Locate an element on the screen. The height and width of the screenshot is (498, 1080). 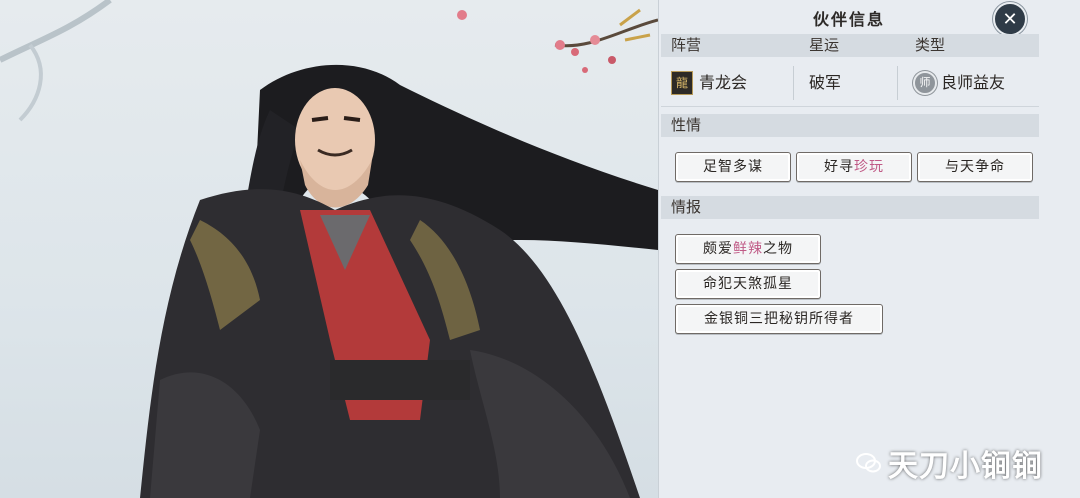
wechat-icon is located at coordinates (868, 463).